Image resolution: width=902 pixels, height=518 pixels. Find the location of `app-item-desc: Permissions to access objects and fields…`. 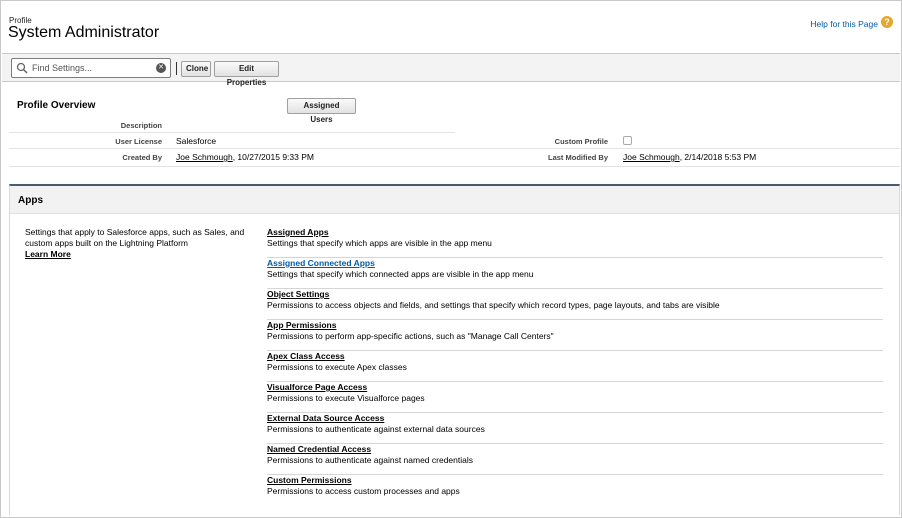

app-item-desc: Permissions to access objects and fields… is located at coordinates (493, 305).